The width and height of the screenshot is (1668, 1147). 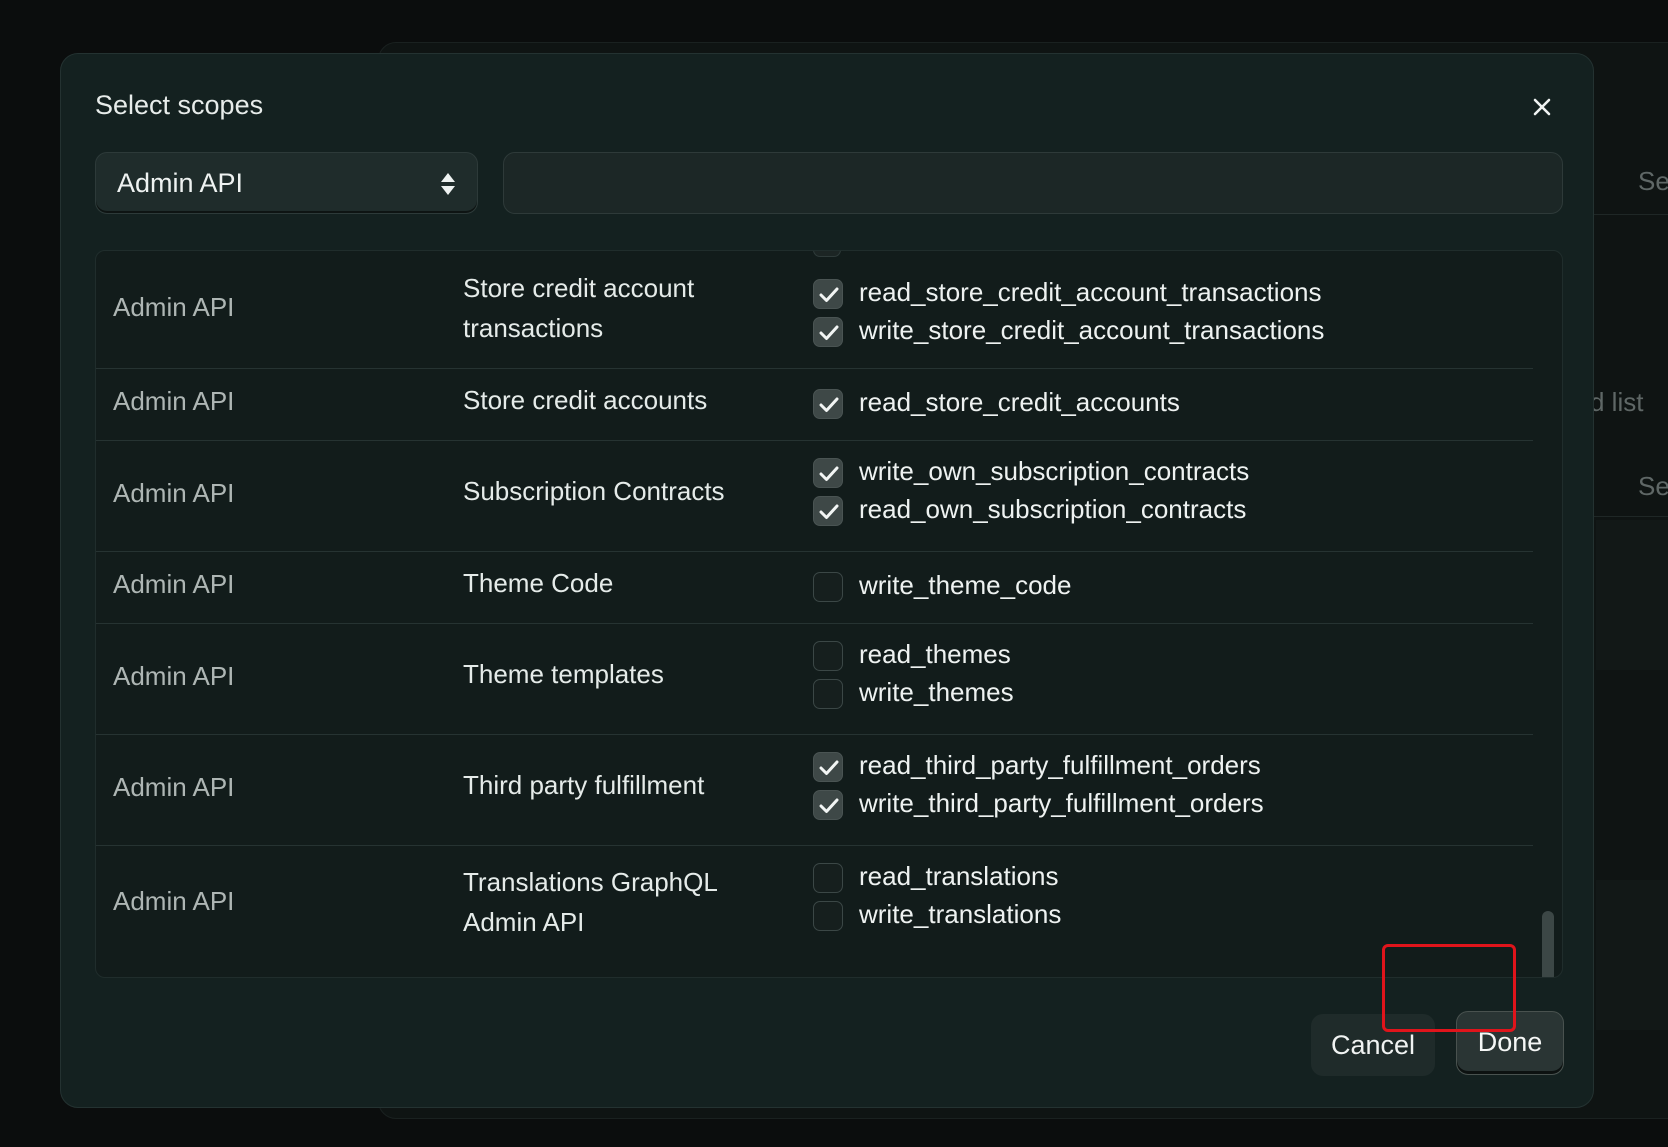 What do you see at coordinates (1060, 765) in the screenshot?
I see `scope-label: read_third_party_fulfillment_orders` at bounding box center [1060, 765].